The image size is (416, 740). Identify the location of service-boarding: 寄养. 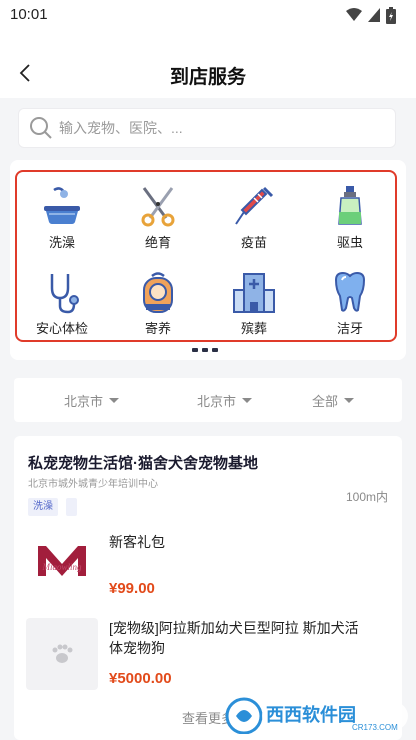
(158, 310).